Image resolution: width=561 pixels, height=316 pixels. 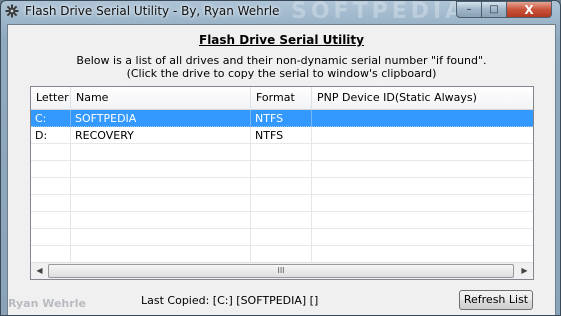 I want to click on maximize-button: □, so click(x=494, y=9).